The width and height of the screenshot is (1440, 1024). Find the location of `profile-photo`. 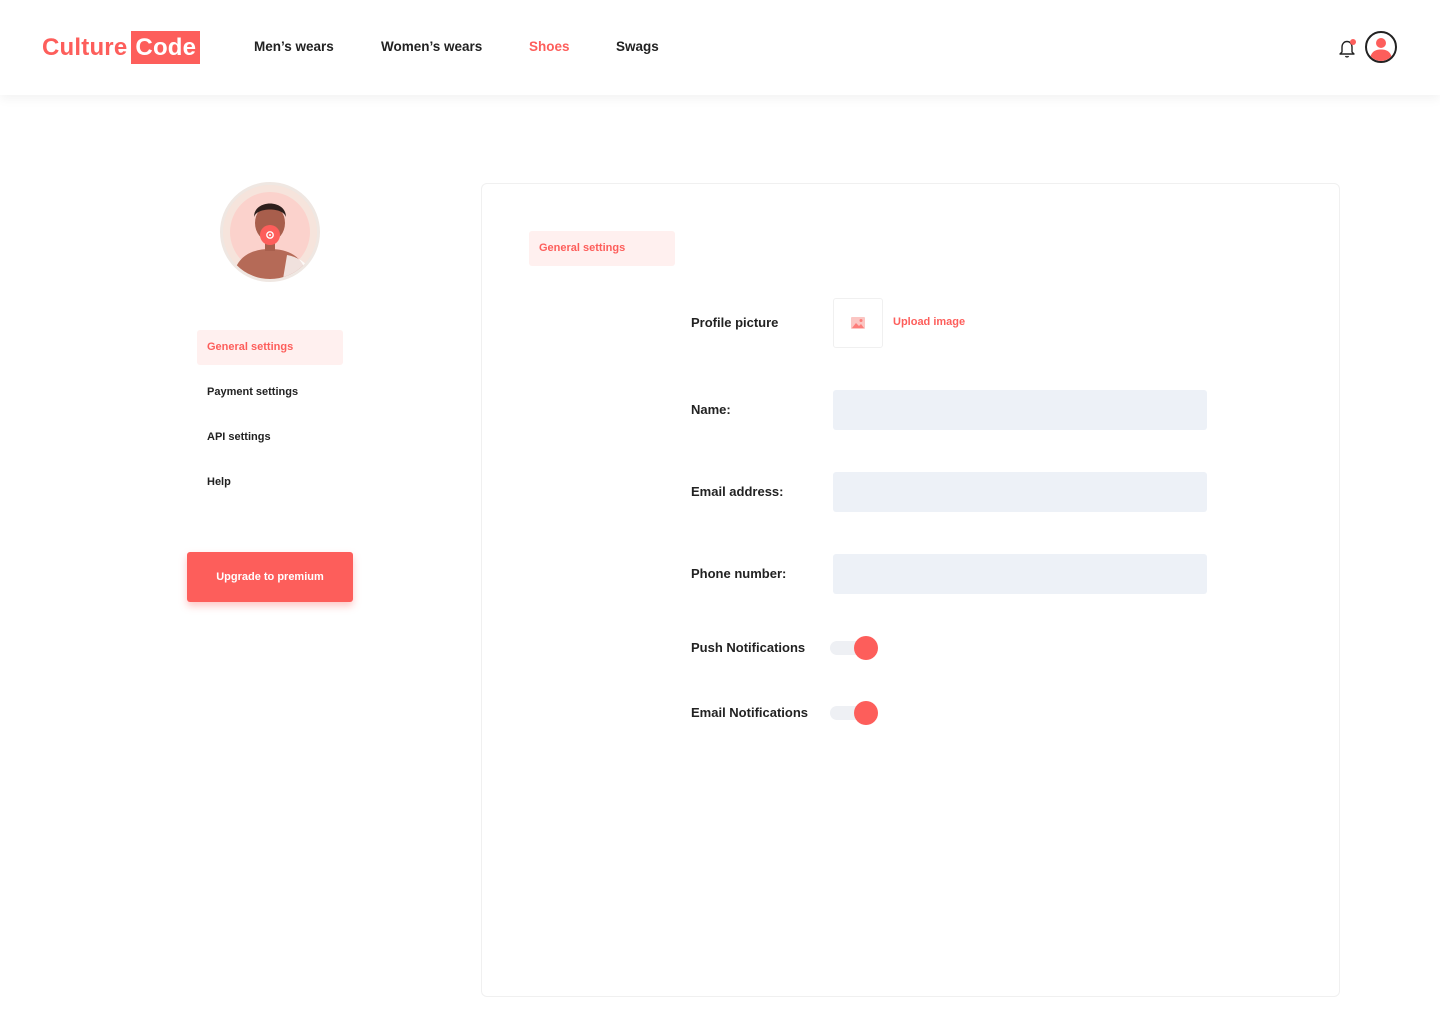

profile-photo is located at coordinates (270, 232).